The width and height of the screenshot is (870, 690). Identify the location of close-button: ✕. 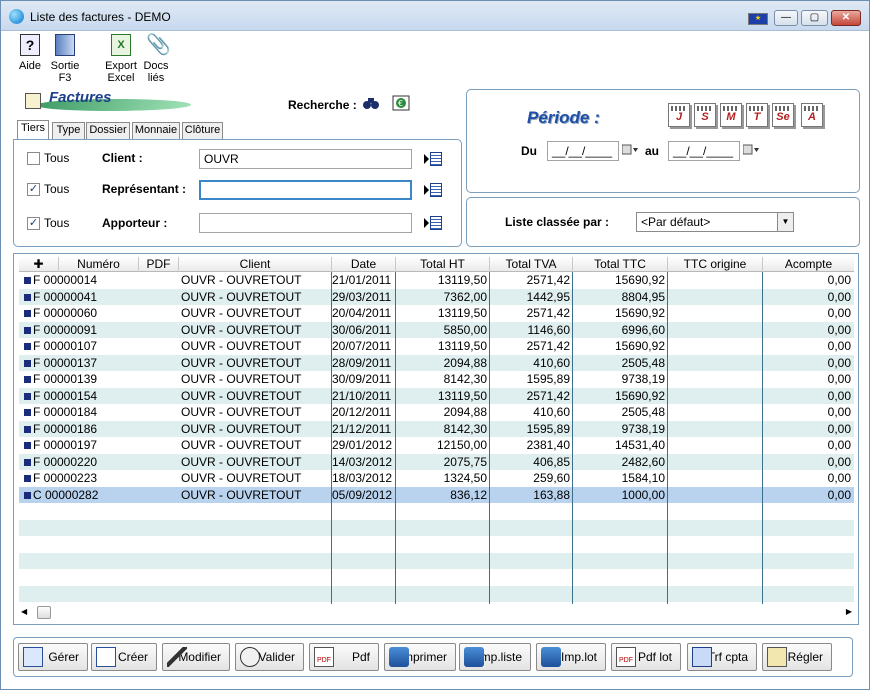
(846, 18).